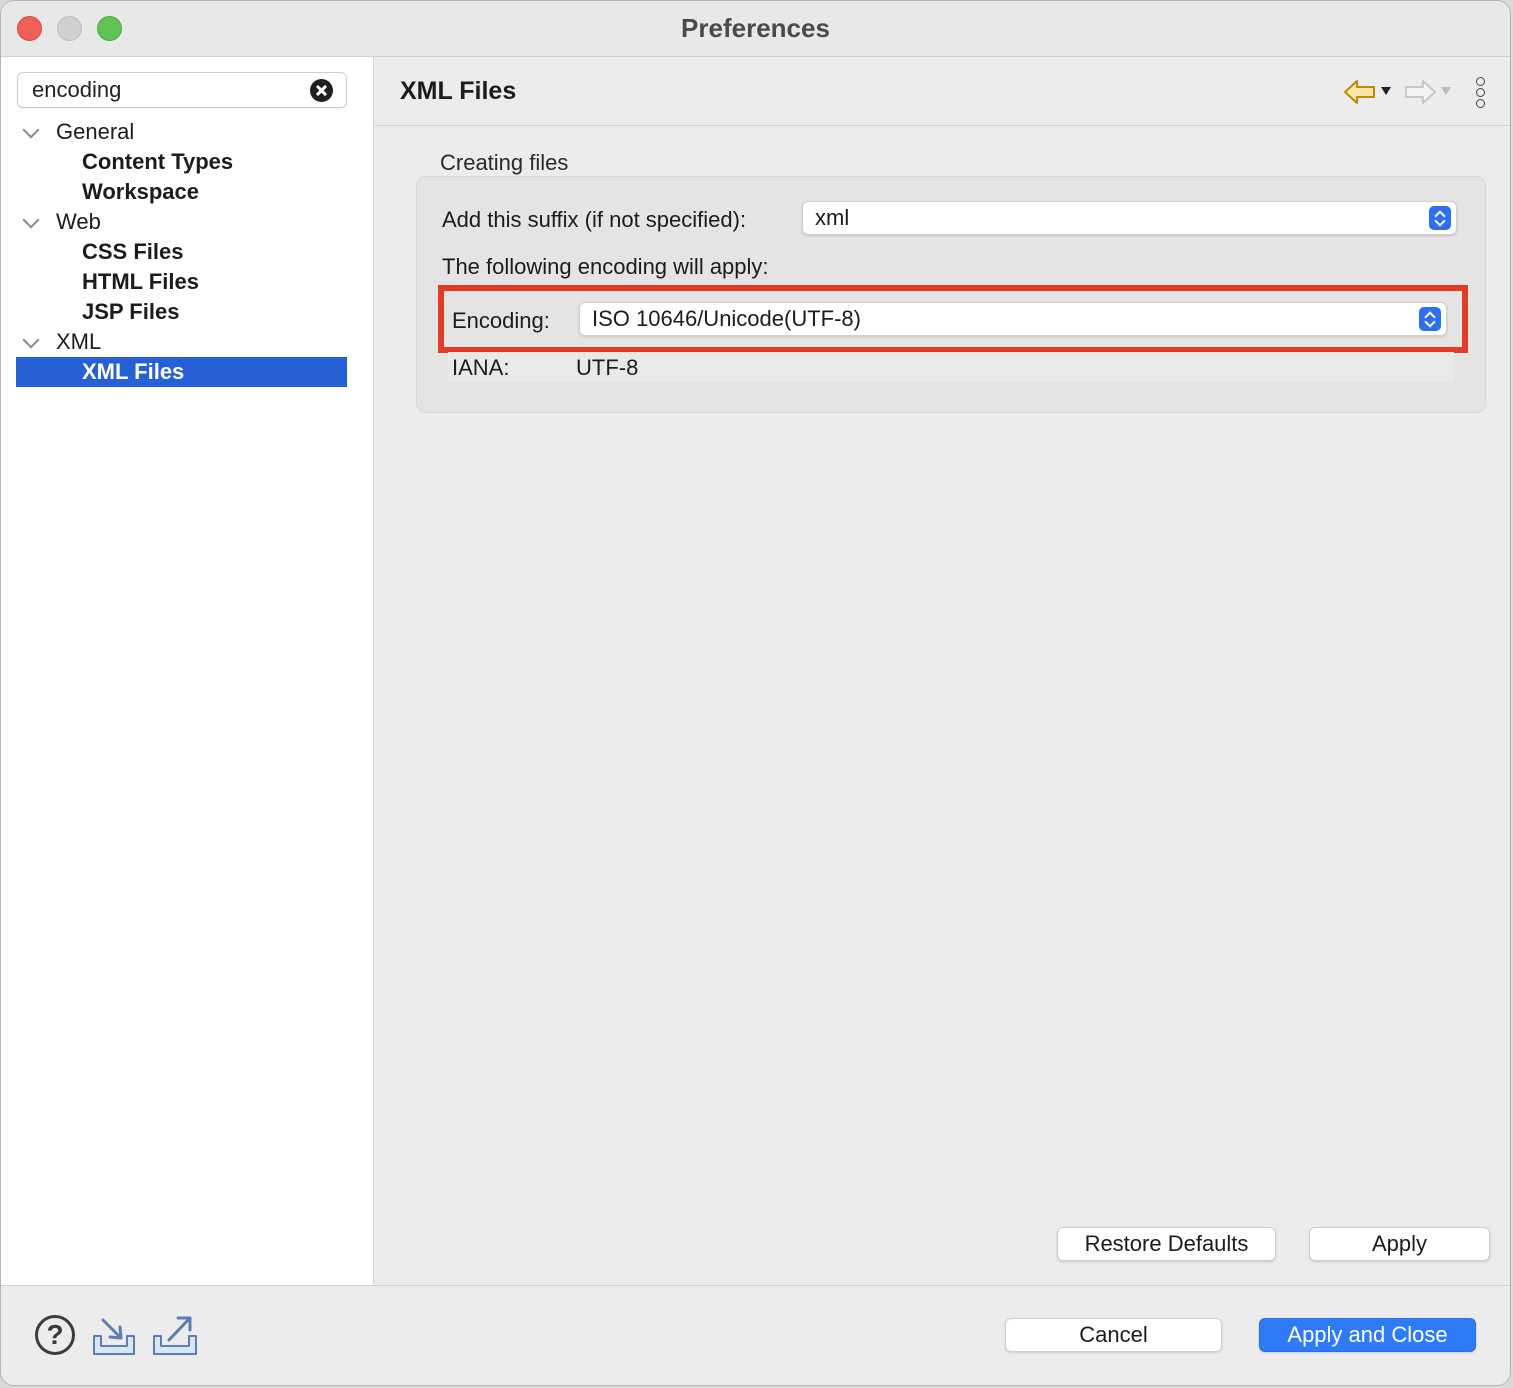 This screenshot has width=1513, height=1388. I want to click on back-history-dropdown-icon, so click(1386, 91).